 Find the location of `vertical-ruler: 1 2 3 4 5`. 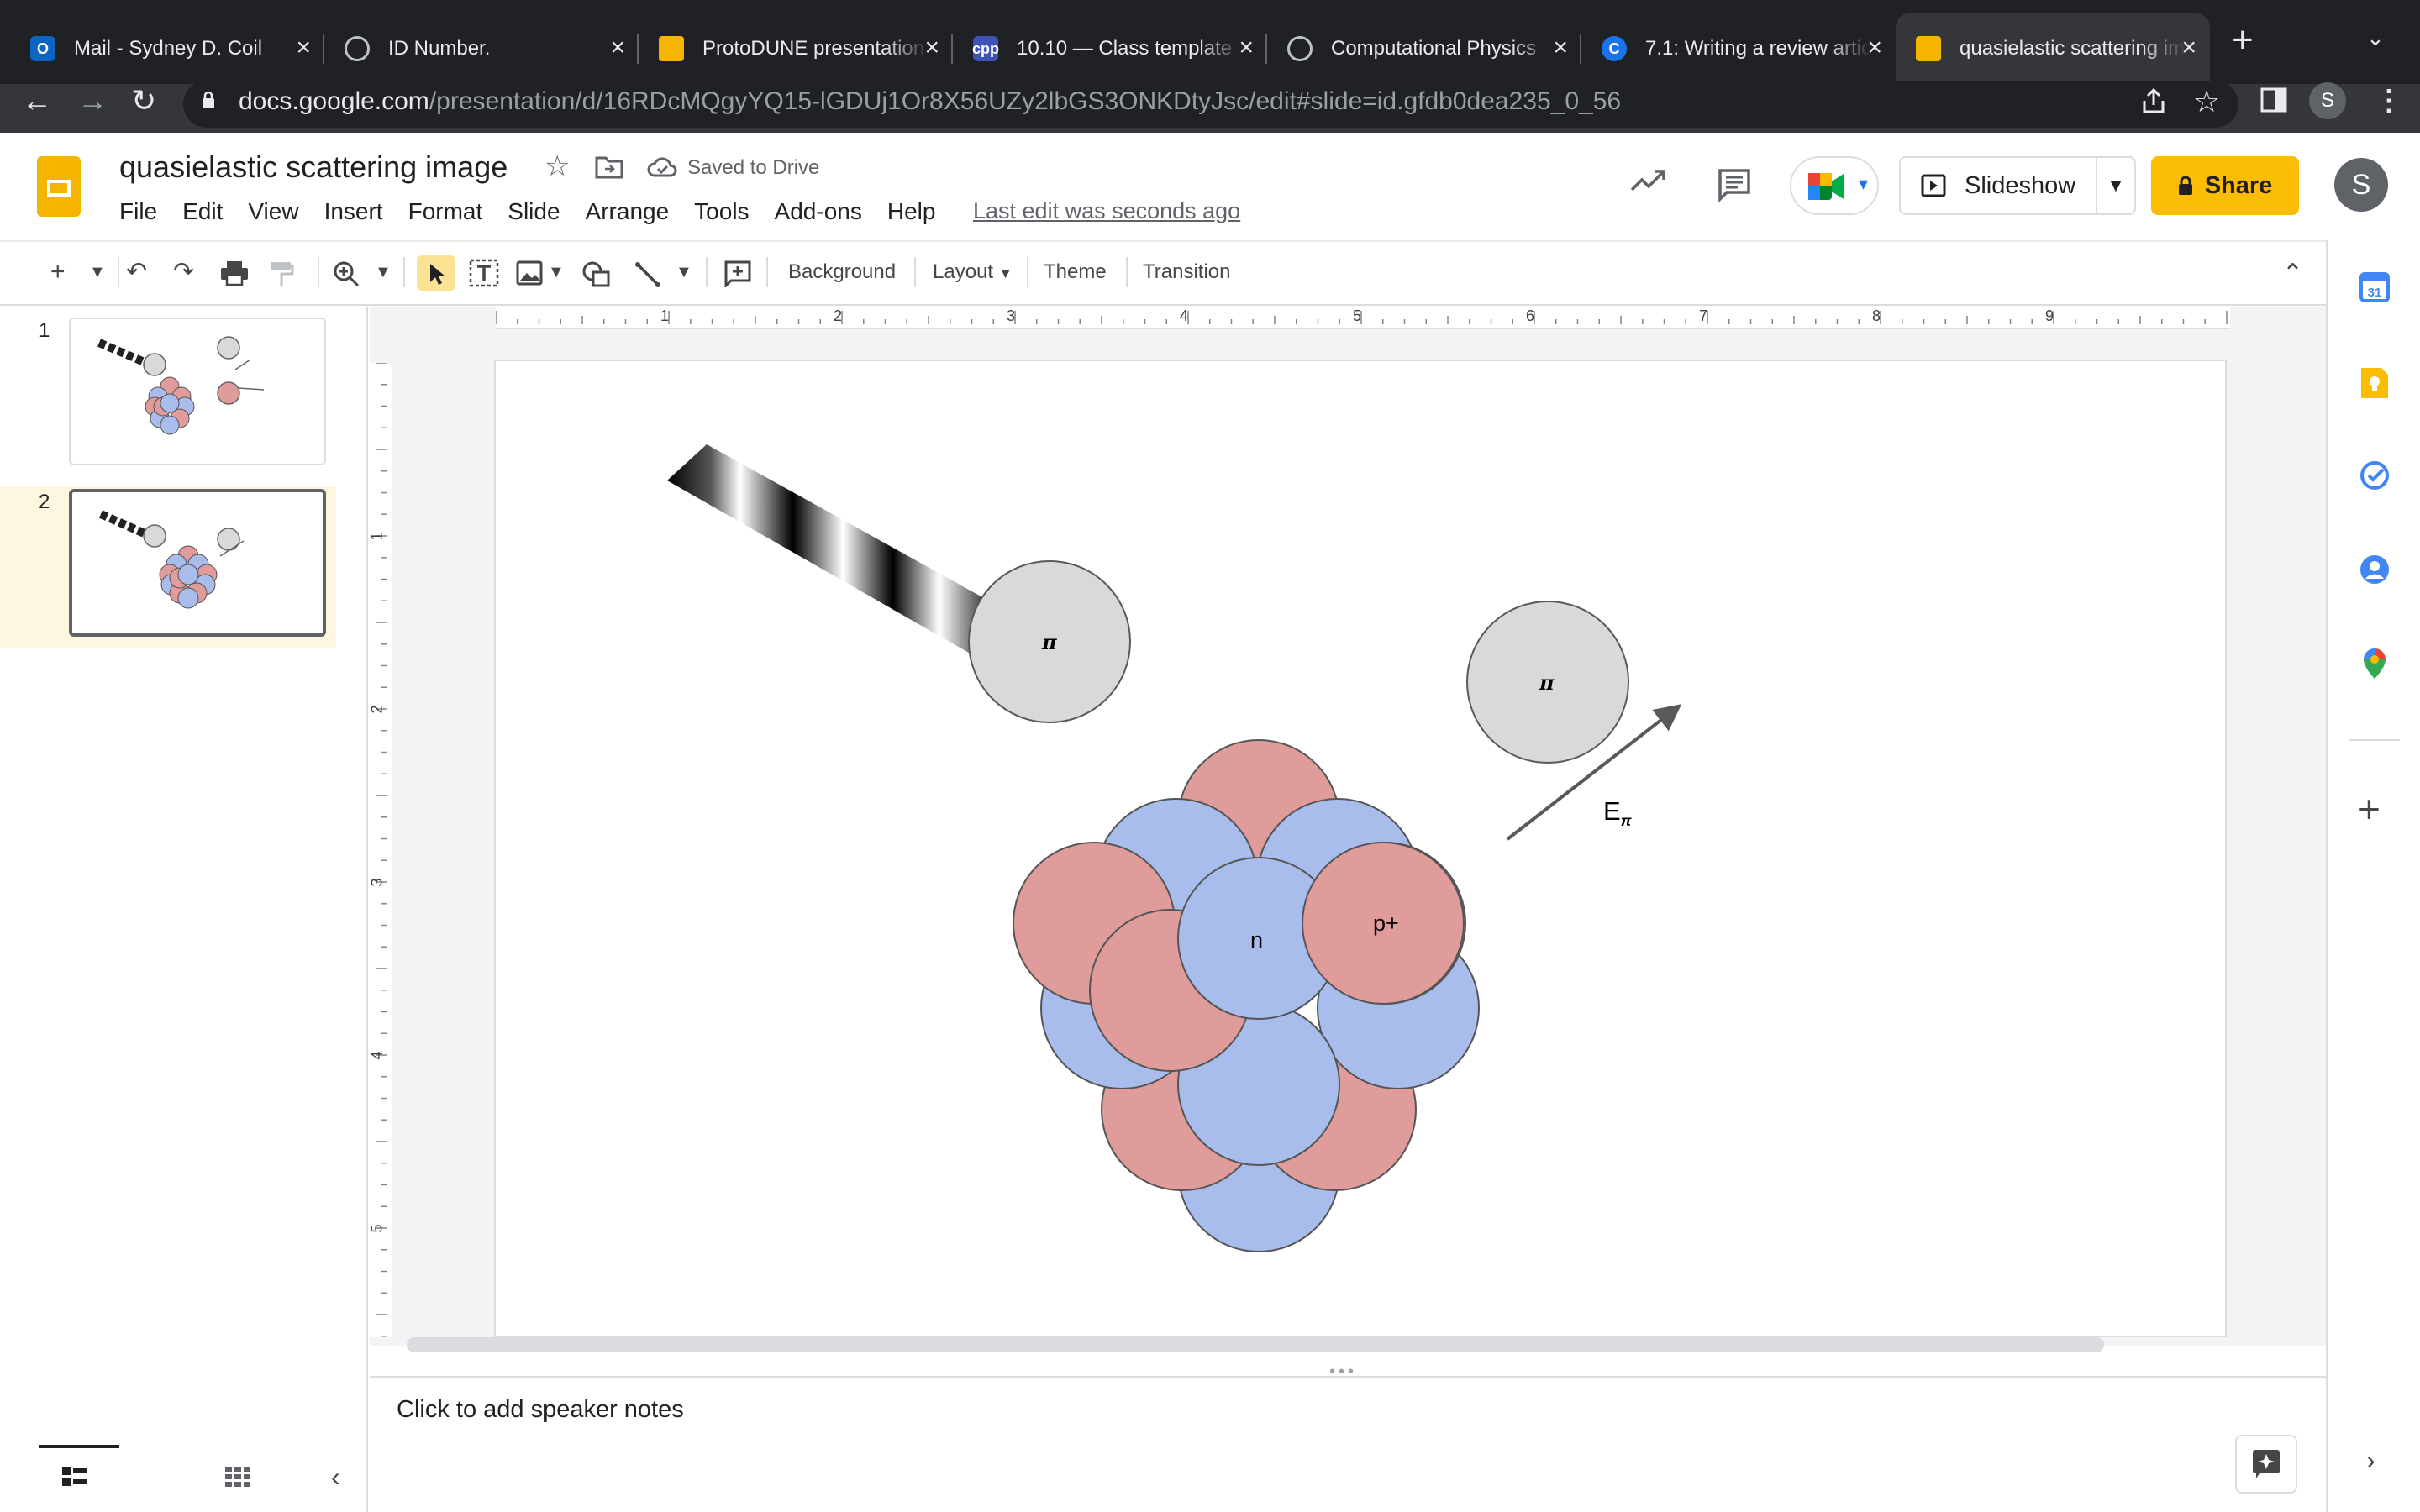

vertical-ruler: 1 2 3 4 5 is located at coordinates (380, 850).